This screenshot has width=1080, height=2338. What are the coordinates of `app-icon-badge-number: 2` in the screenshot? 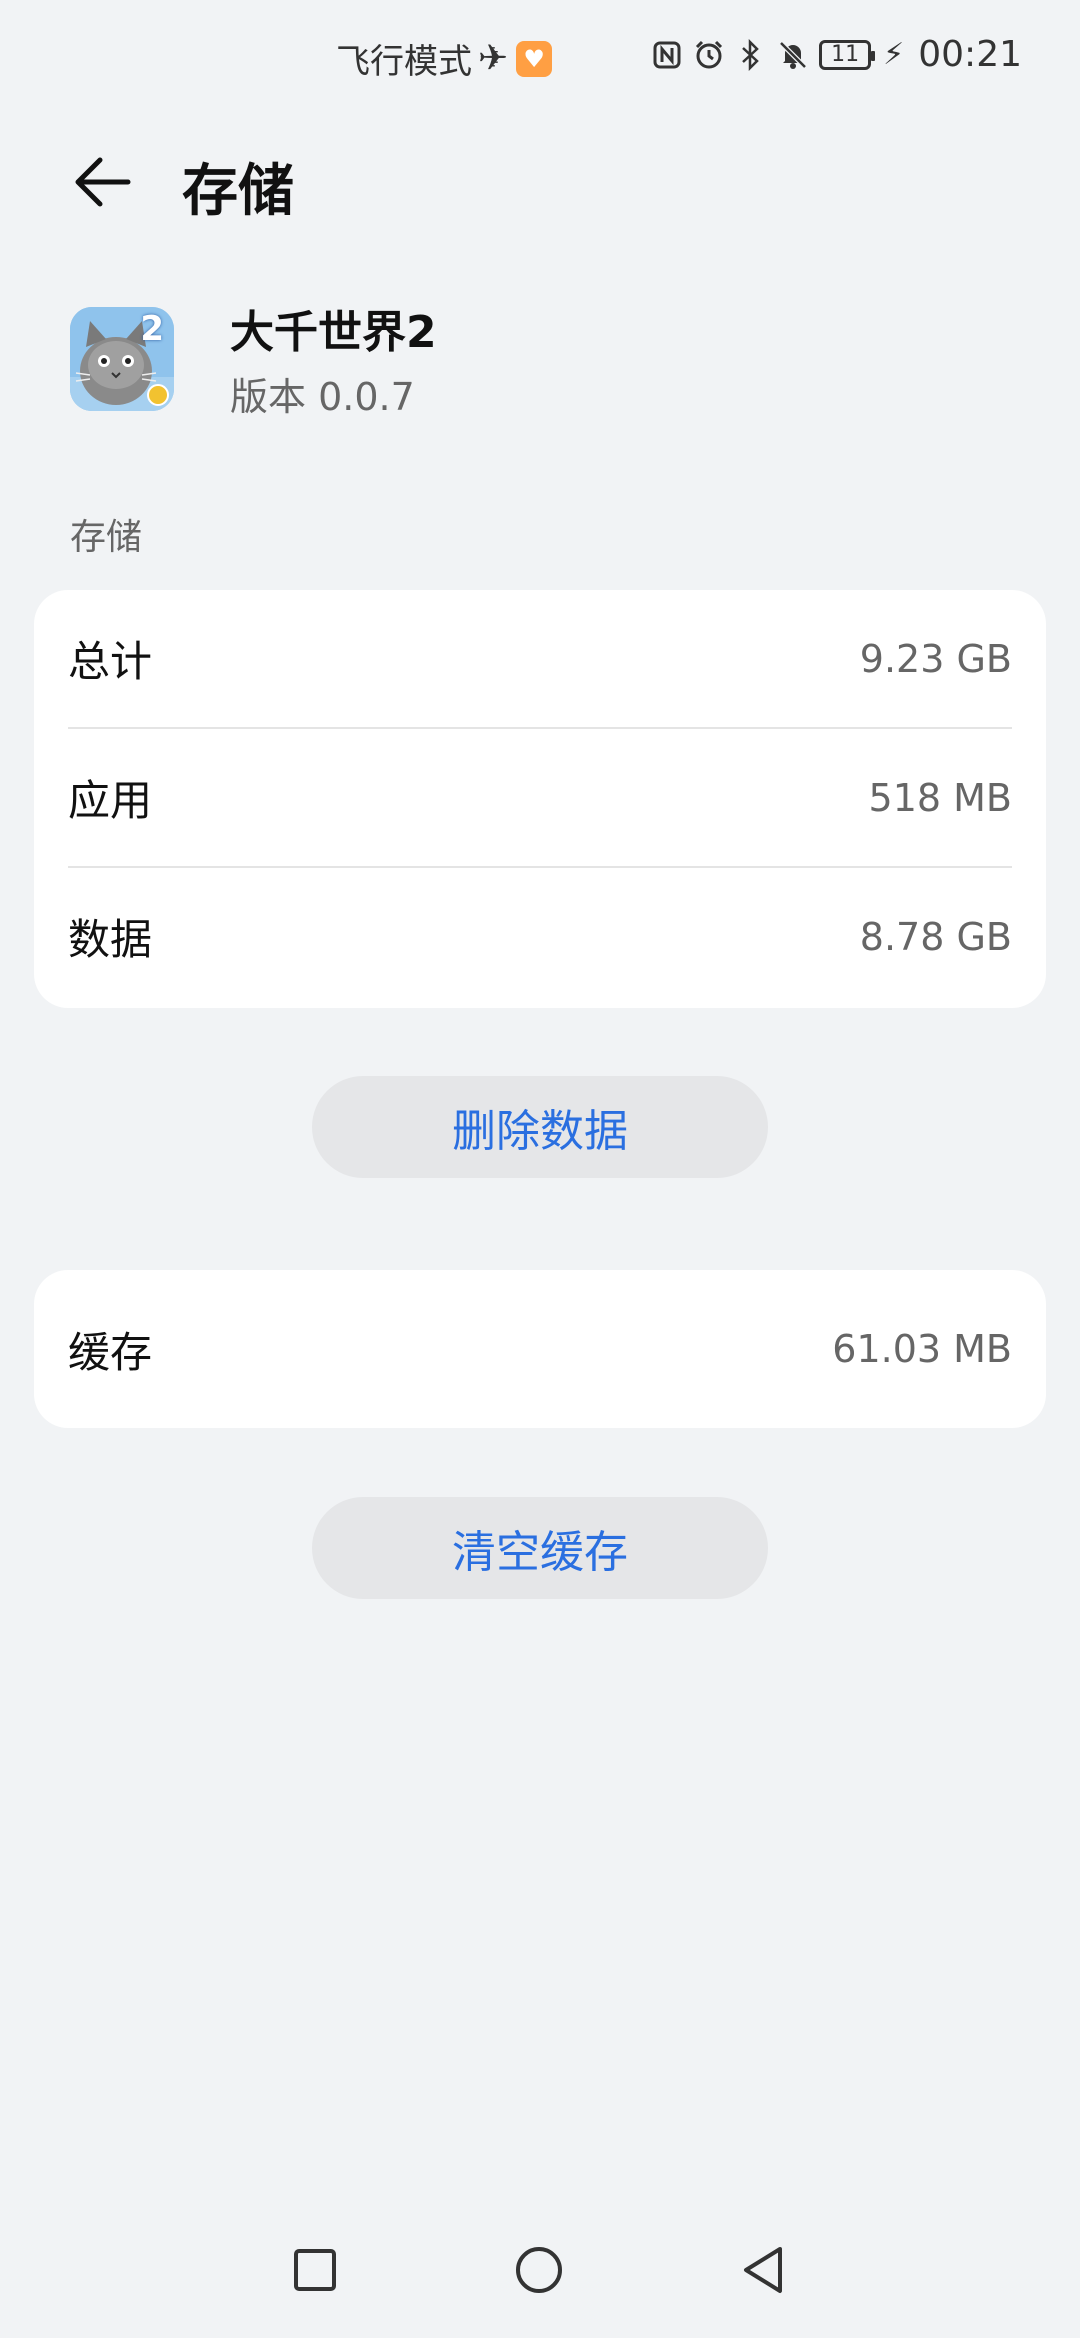 It's located at (152, 328).